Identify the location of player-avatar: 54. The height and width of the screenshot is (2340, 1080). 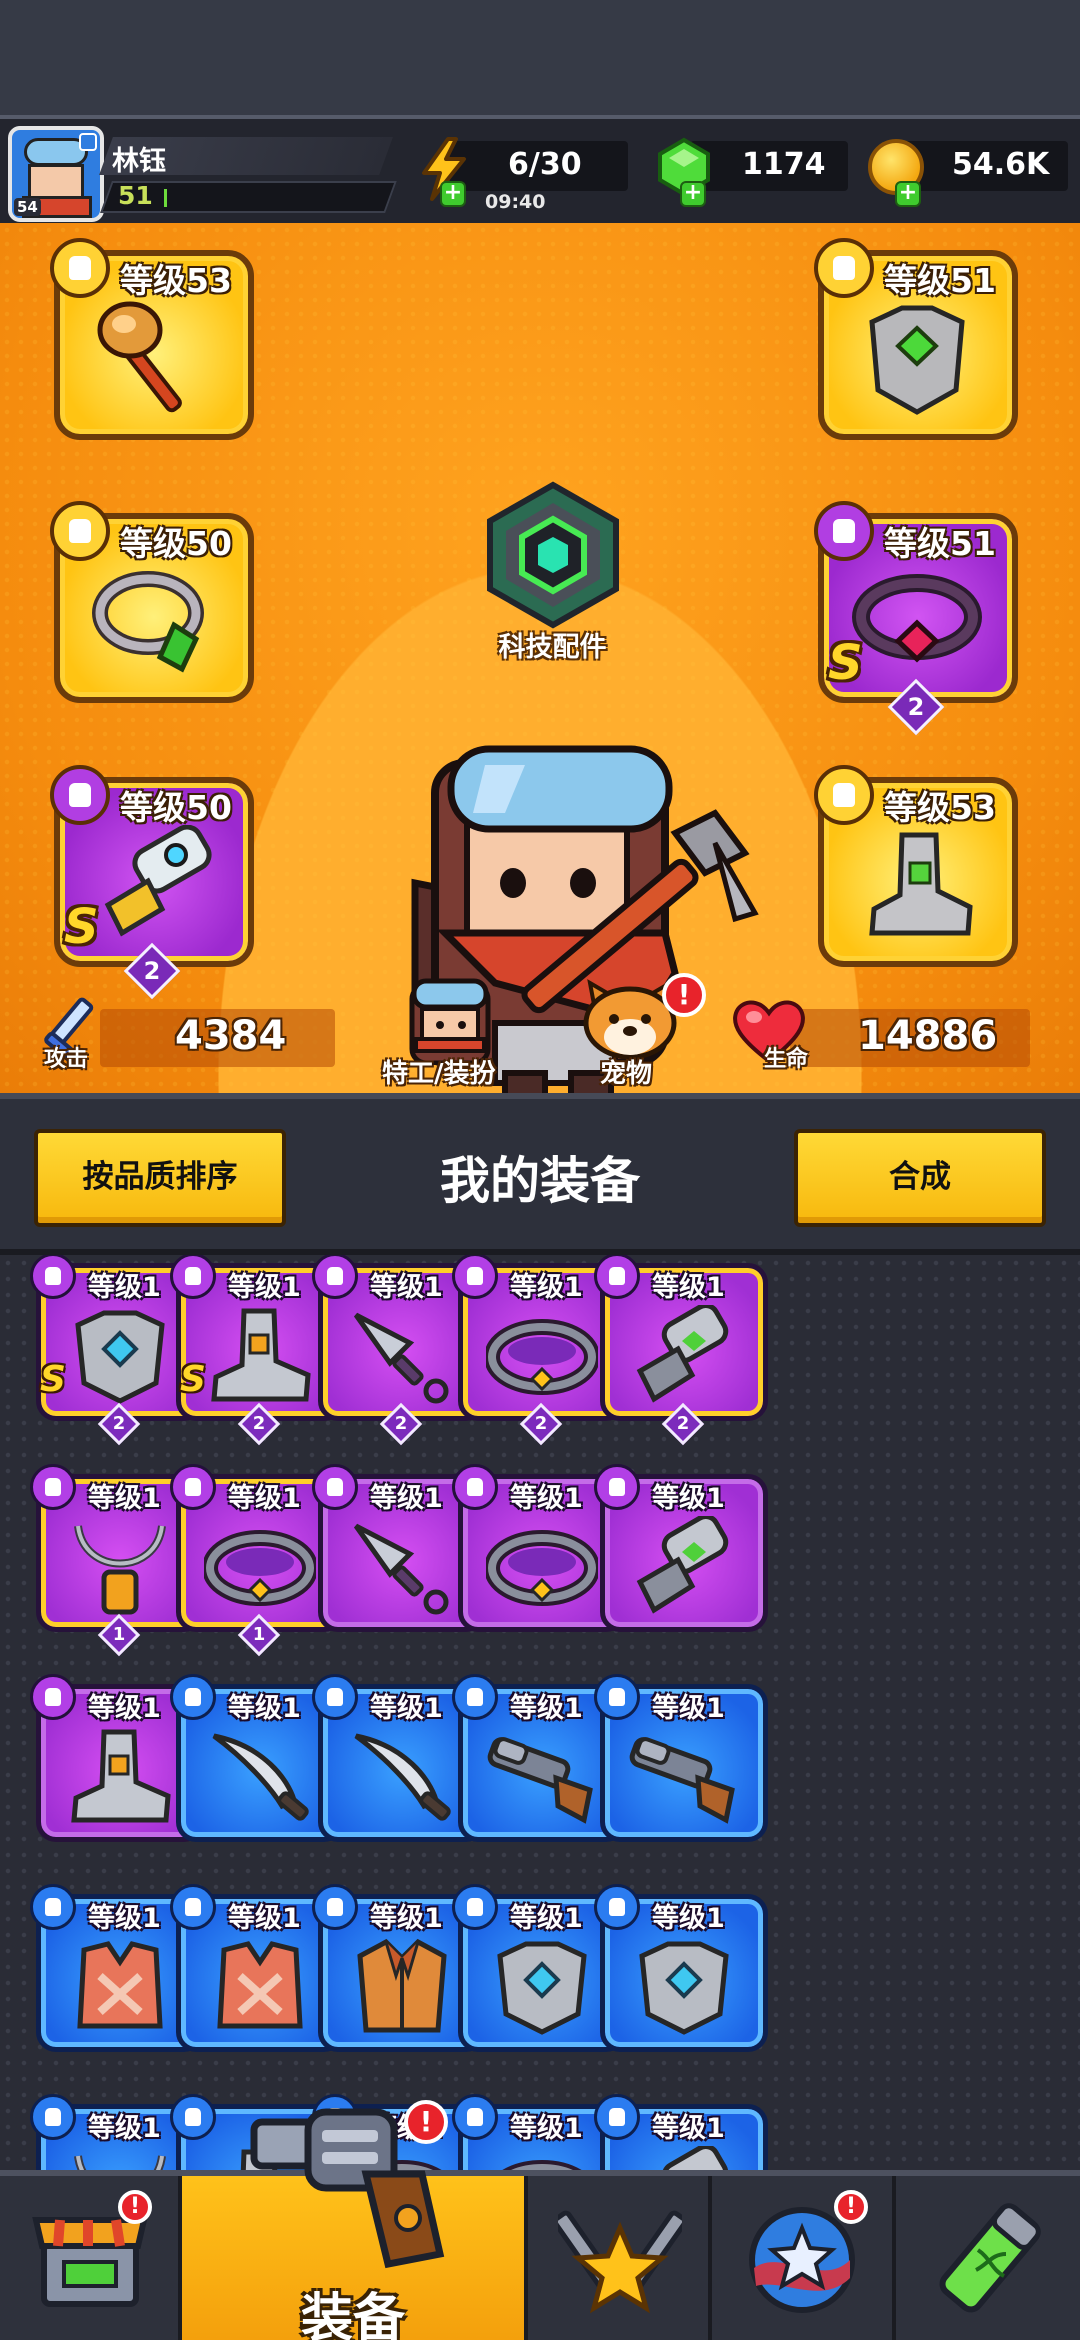
(56, 174).